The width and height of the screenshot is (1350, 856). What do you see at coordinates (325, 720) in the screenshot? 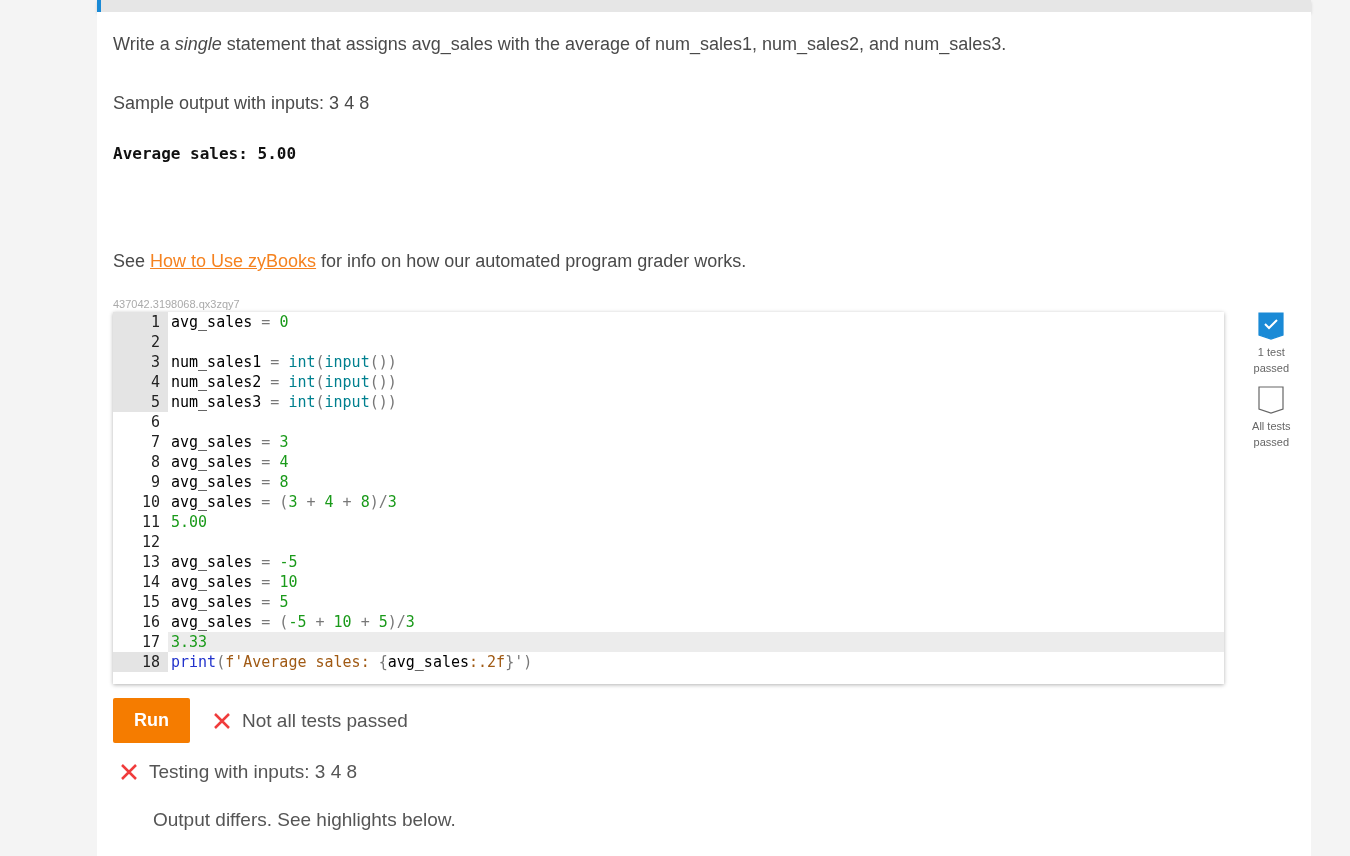
I see `result-text: Not all tests passed` at bounding box center [325, 720].